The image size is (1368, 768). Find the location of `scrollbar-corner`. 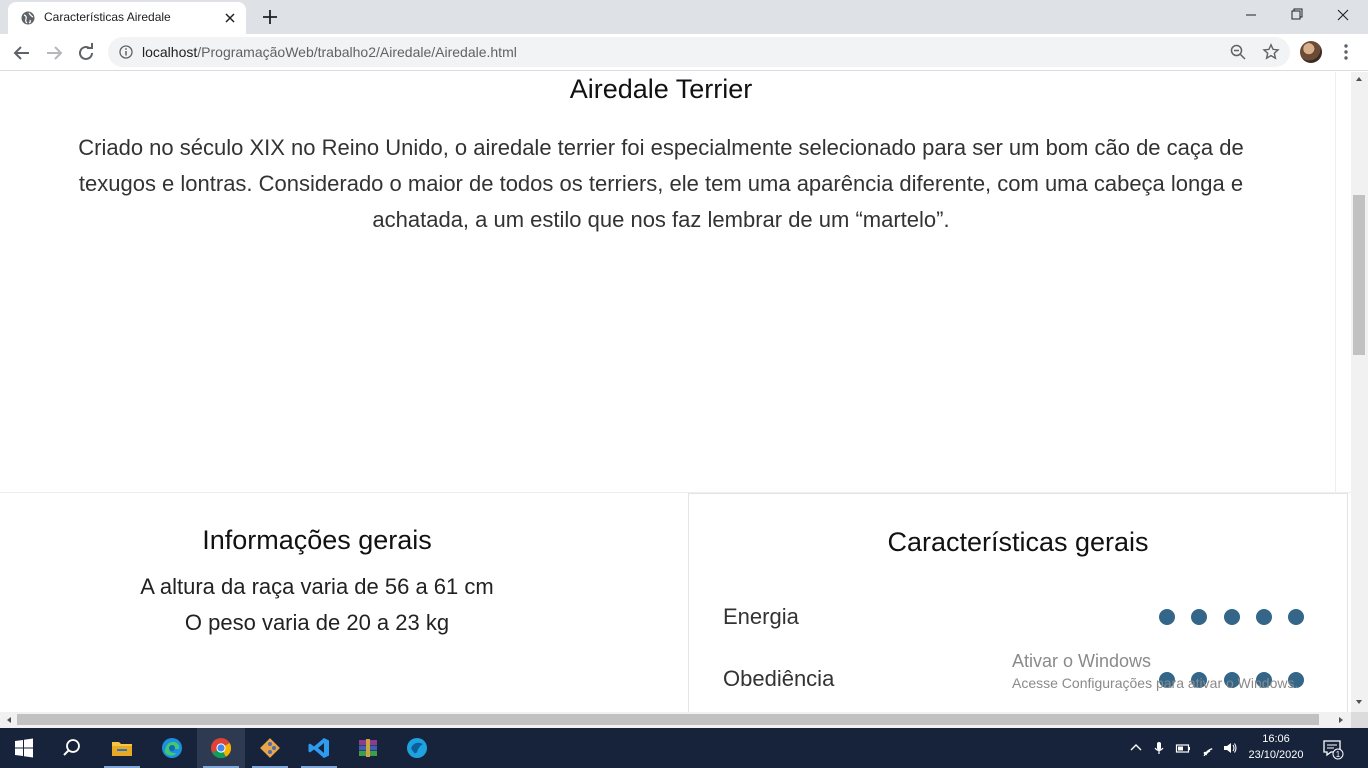

scrollbar-corner is located at coordinates (1359, 720).